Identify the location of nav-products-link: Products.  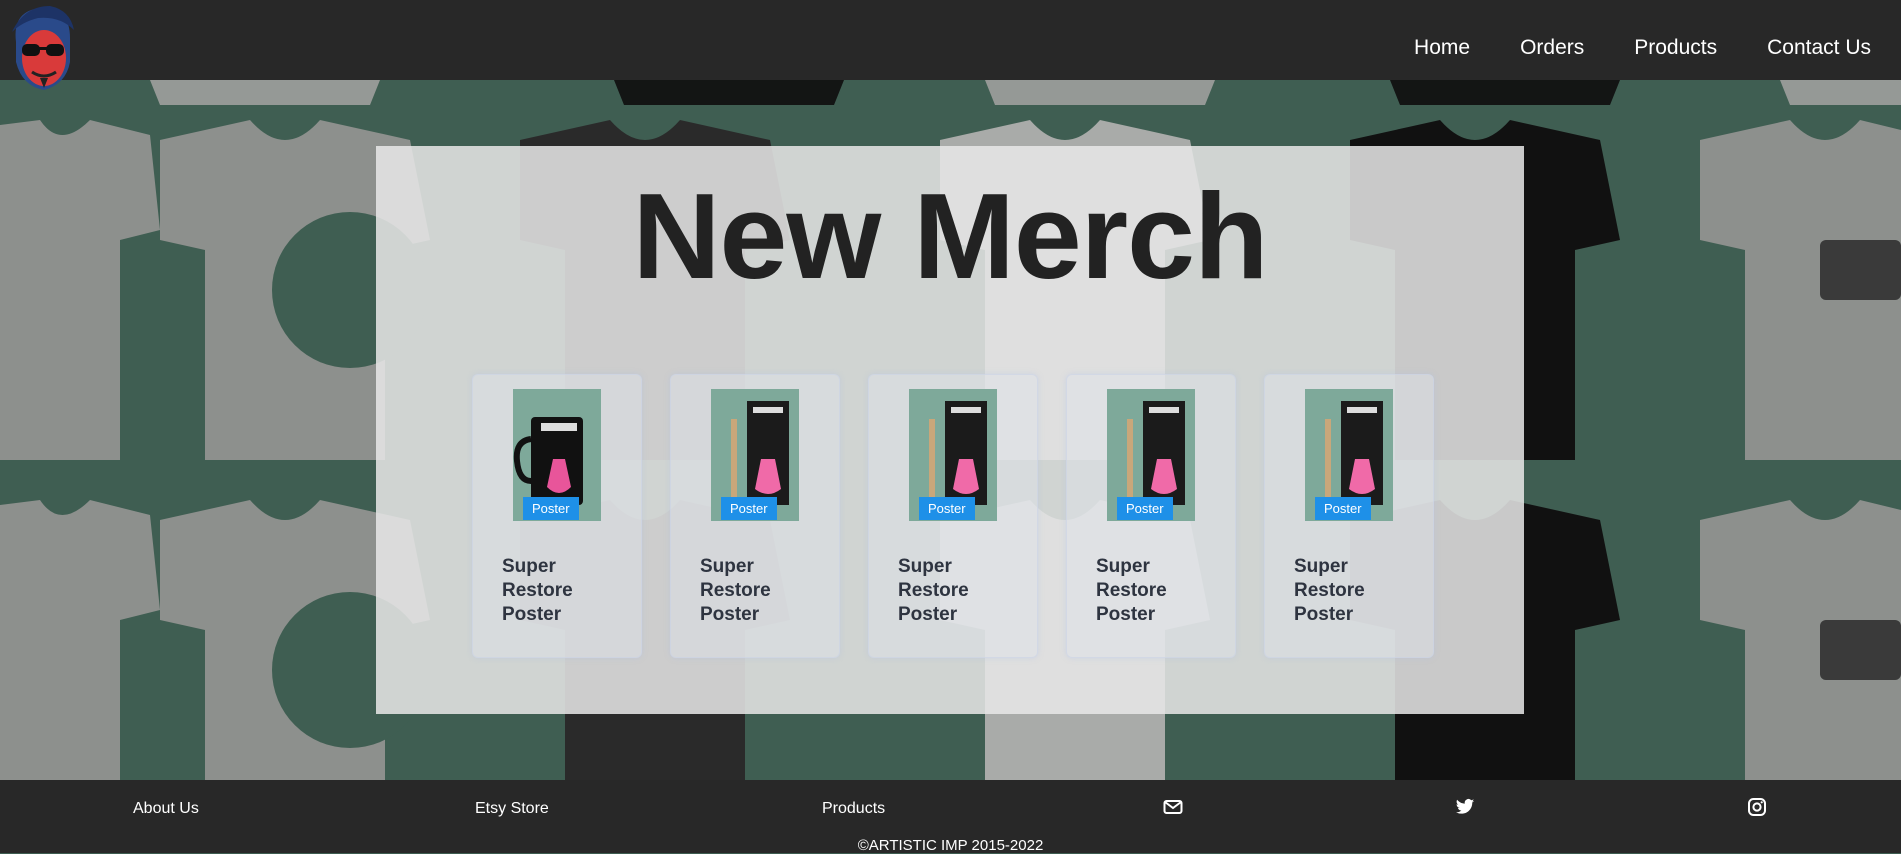
(1675, 48).